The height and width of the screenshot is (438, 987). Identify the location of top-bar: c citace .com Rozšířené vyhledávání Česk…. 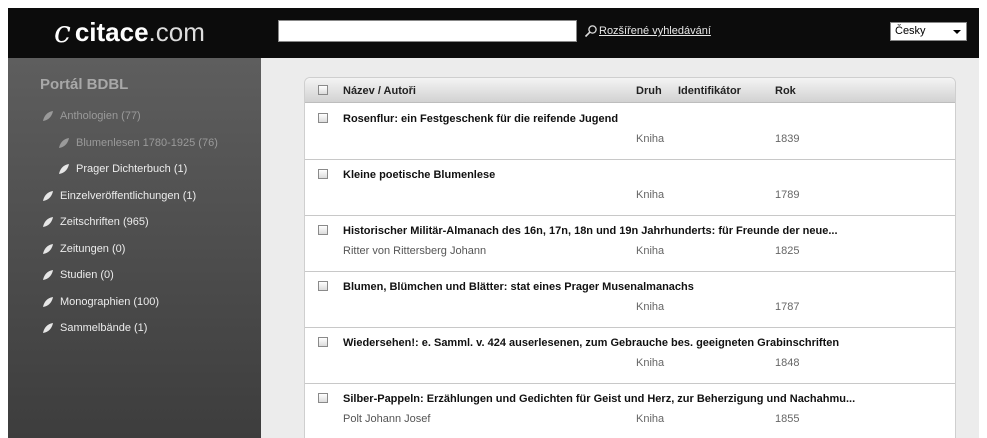
(493, 33).